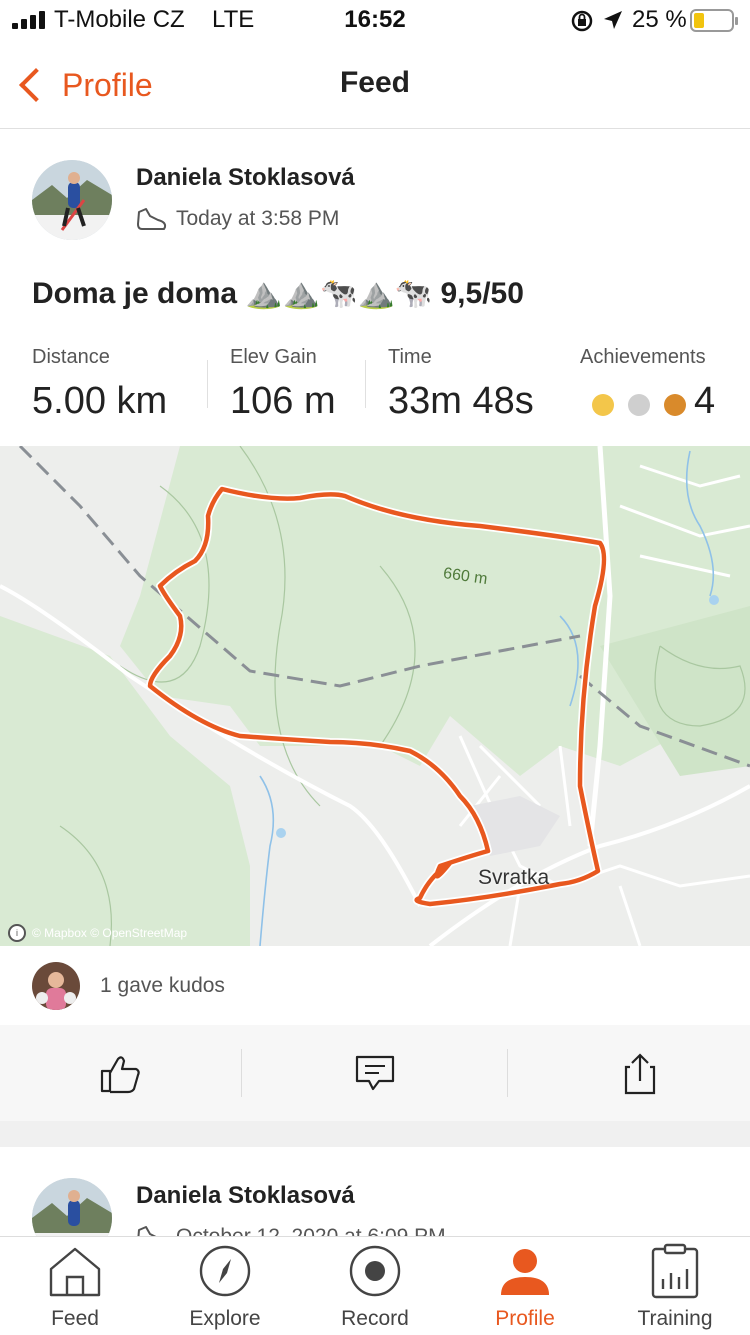  What do you see at coordinates (582, 21) in the screenshot?
I see `orientation-lock-icon` at bounding box center [582, 21].